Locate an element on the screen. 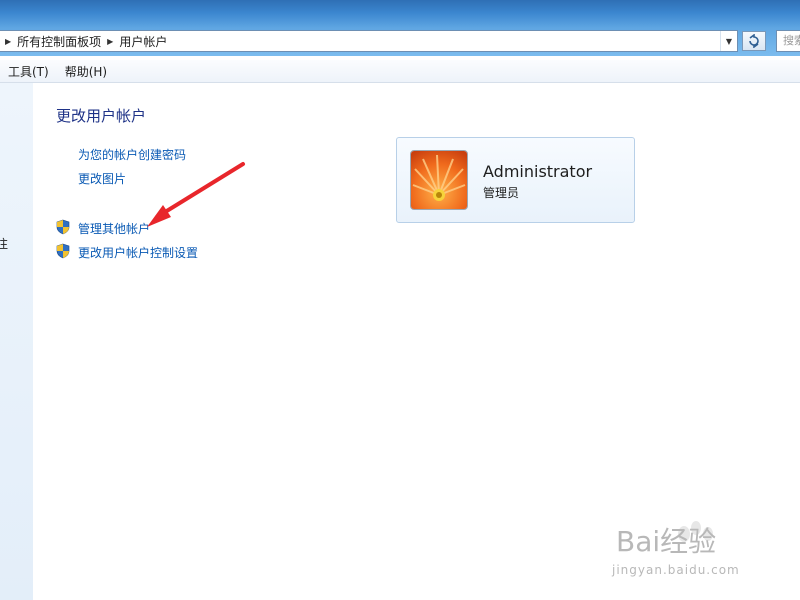 The height and width of the screenshot is (600, 800). breadcrumb-user-accounts: 用户帐户 is located at coordinates (143, 41).